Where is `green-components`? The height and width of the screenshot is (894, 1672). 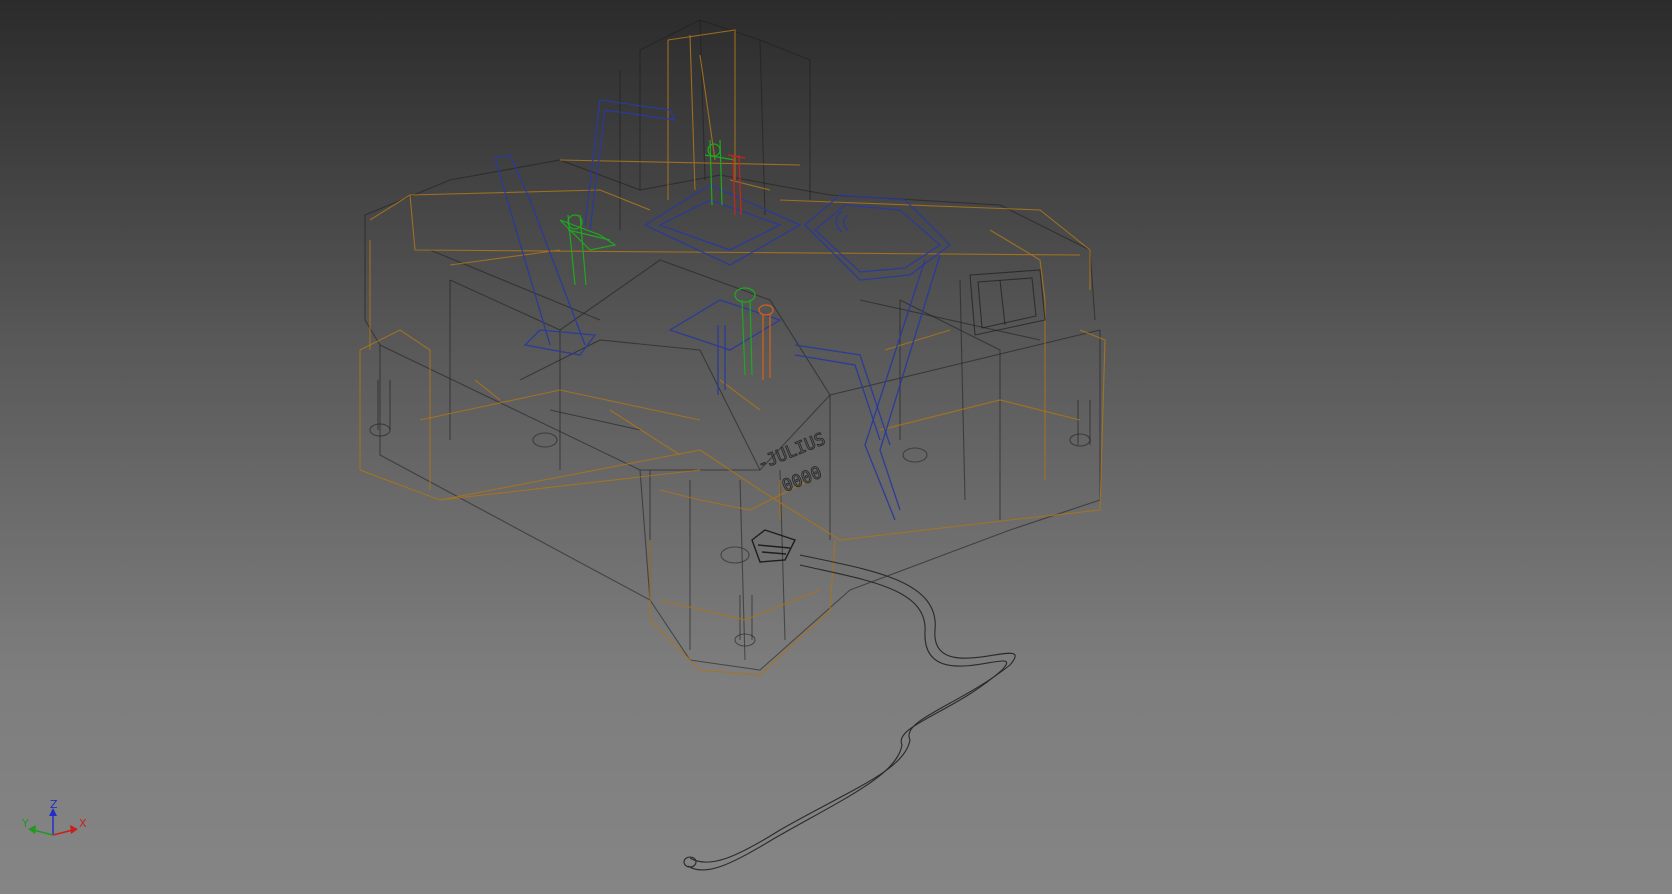
green-components is located at coordinates (657, 257).